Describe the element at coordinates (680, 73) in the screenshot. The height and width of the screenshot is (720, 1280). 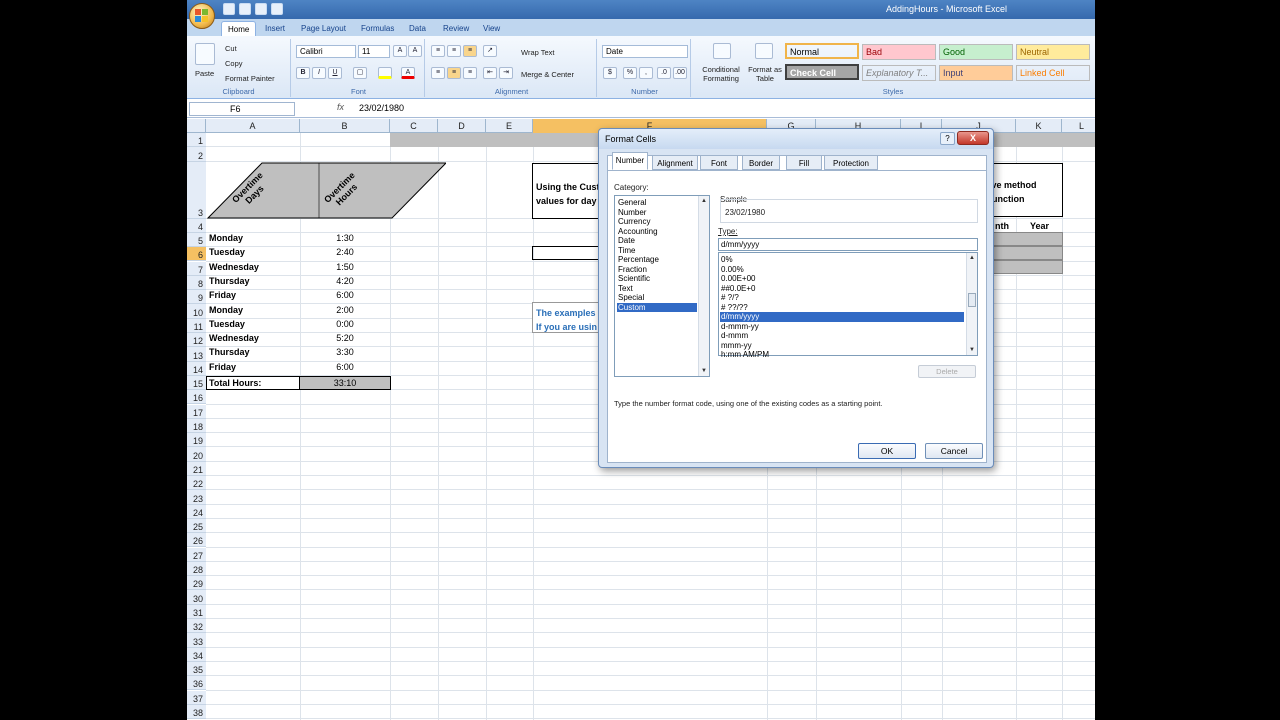
I see `decrease-decimal-icon: .00` at that location.